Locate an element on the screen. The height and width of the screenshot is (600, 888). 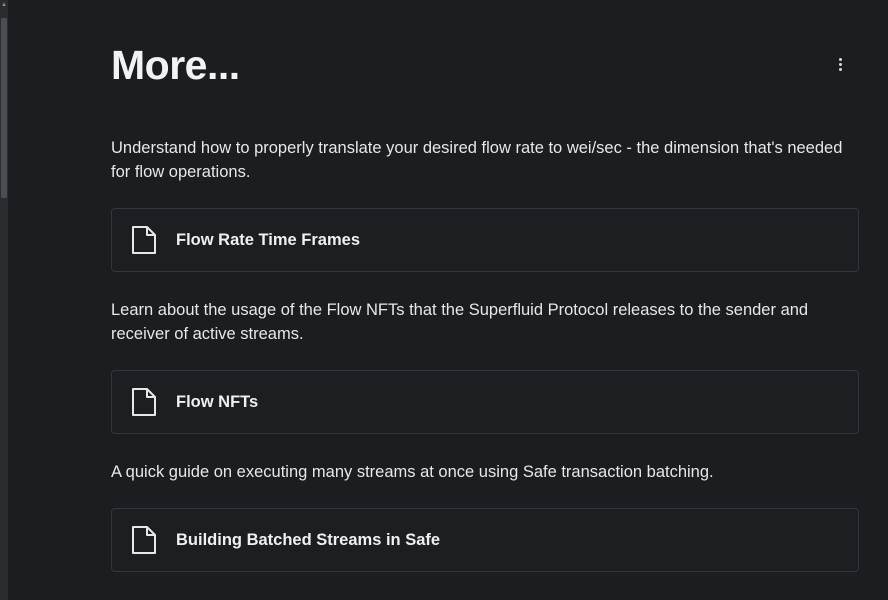
scroll-up-arrow-icon: ▲ is located at coordinates (4, 5).